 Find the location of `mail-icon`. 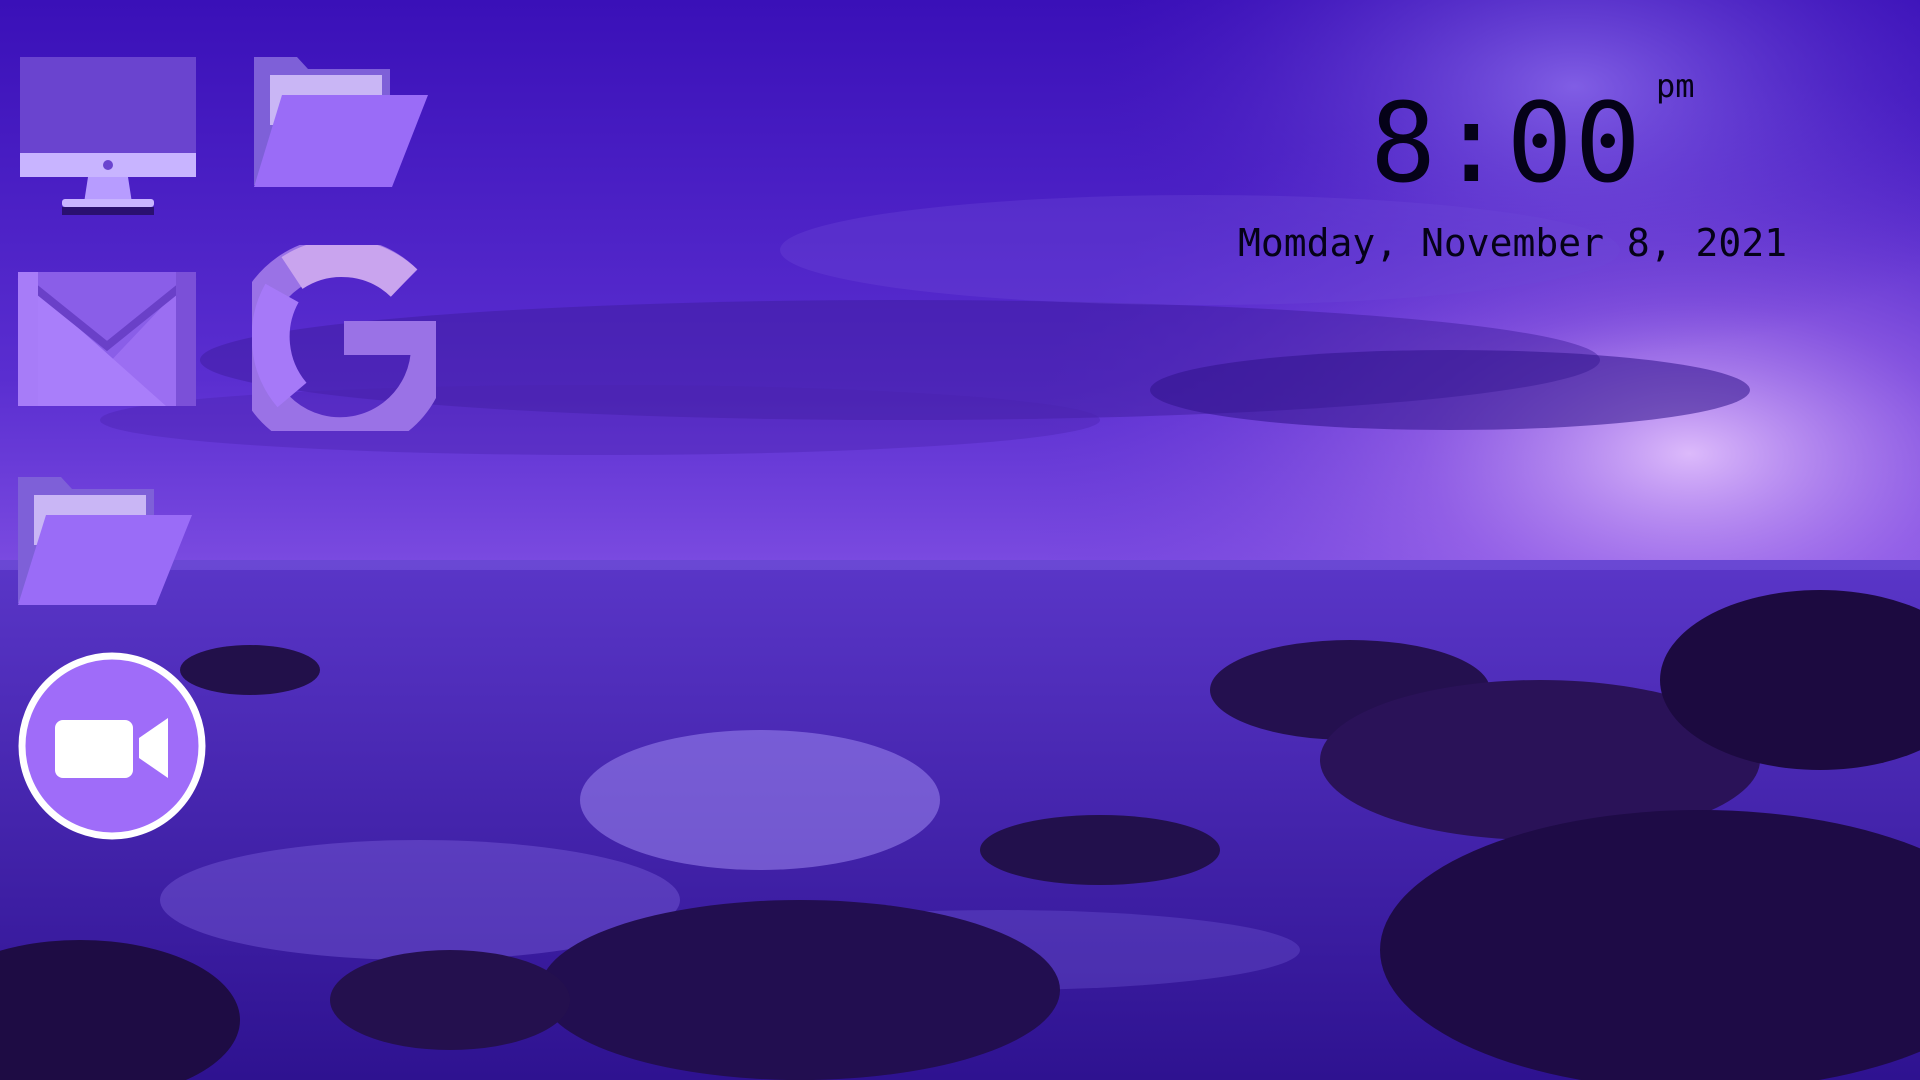

mail-icon is located at coordinates (107, 339).